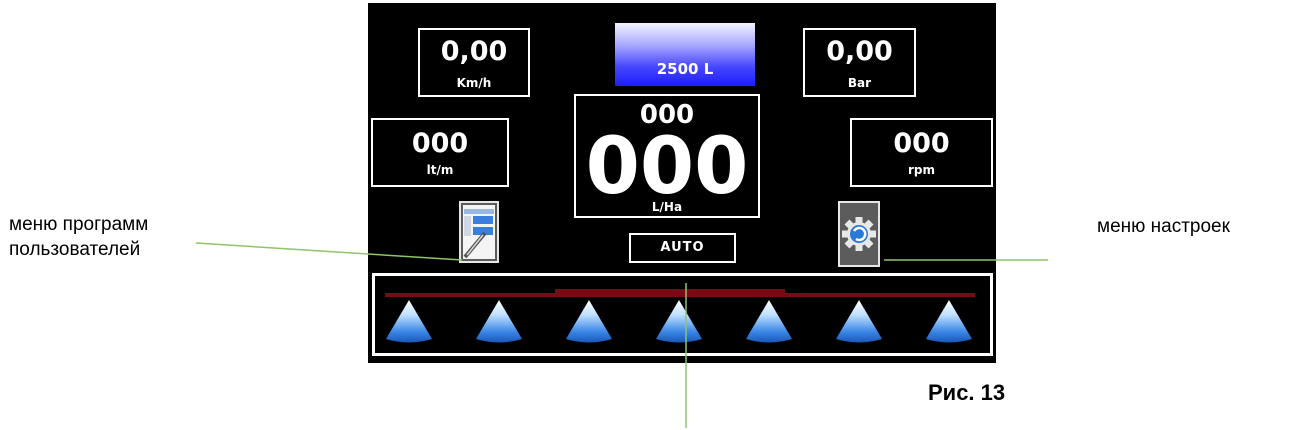 The width and height of the screenshot is (1289, 430). I want to click on user-programs-annotation-line2: пользователей, so click(75, 249).